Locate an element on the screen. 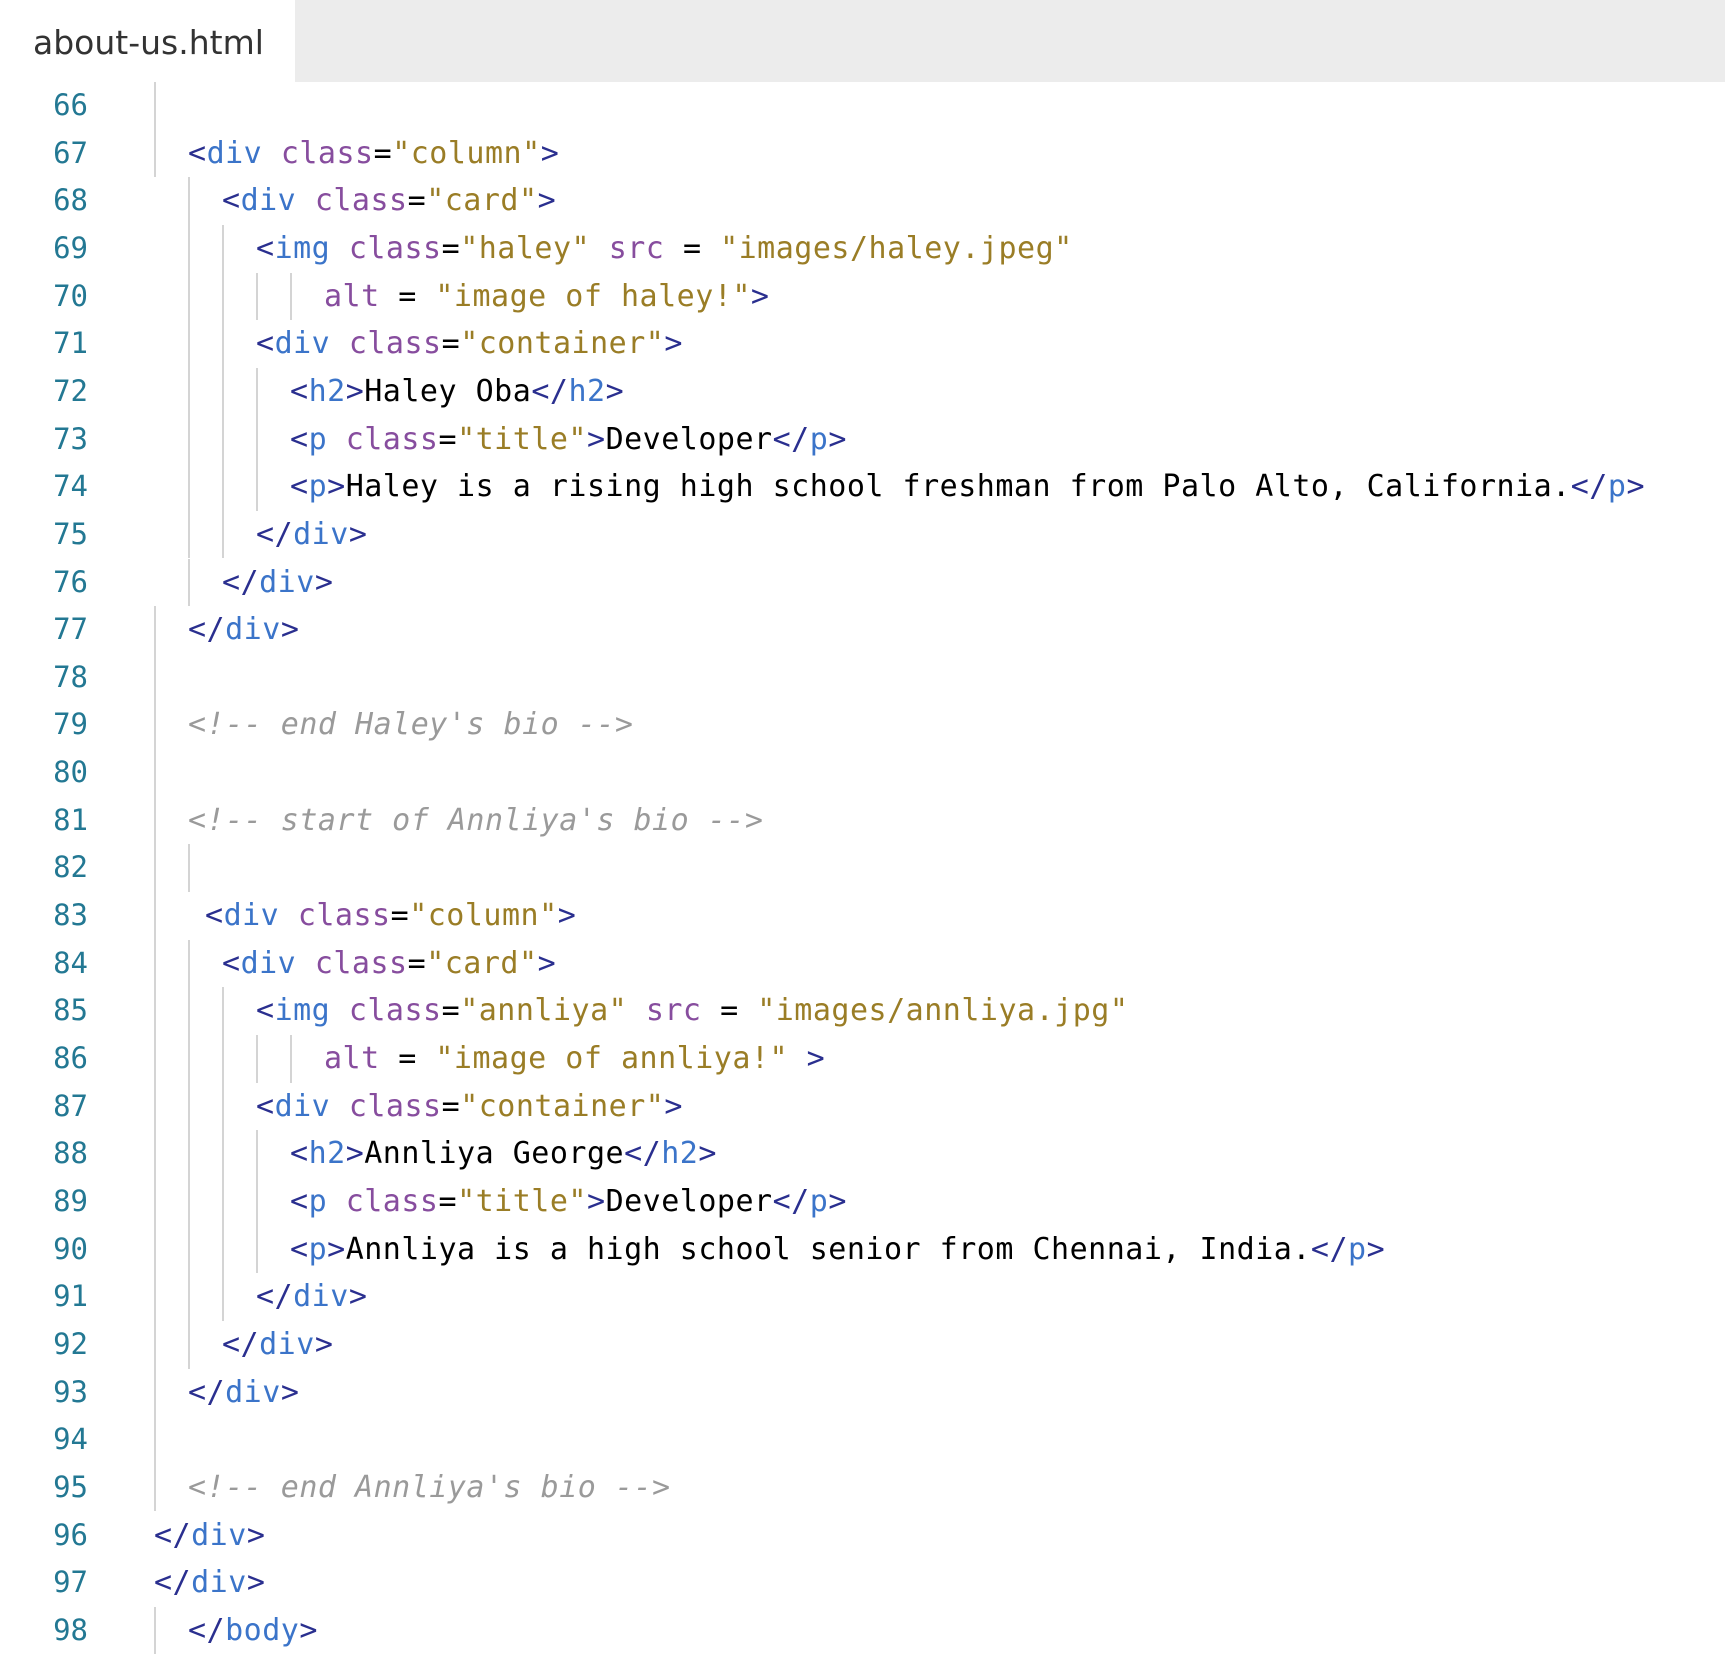  code-line: 82 is located at coordinates (862, 868).